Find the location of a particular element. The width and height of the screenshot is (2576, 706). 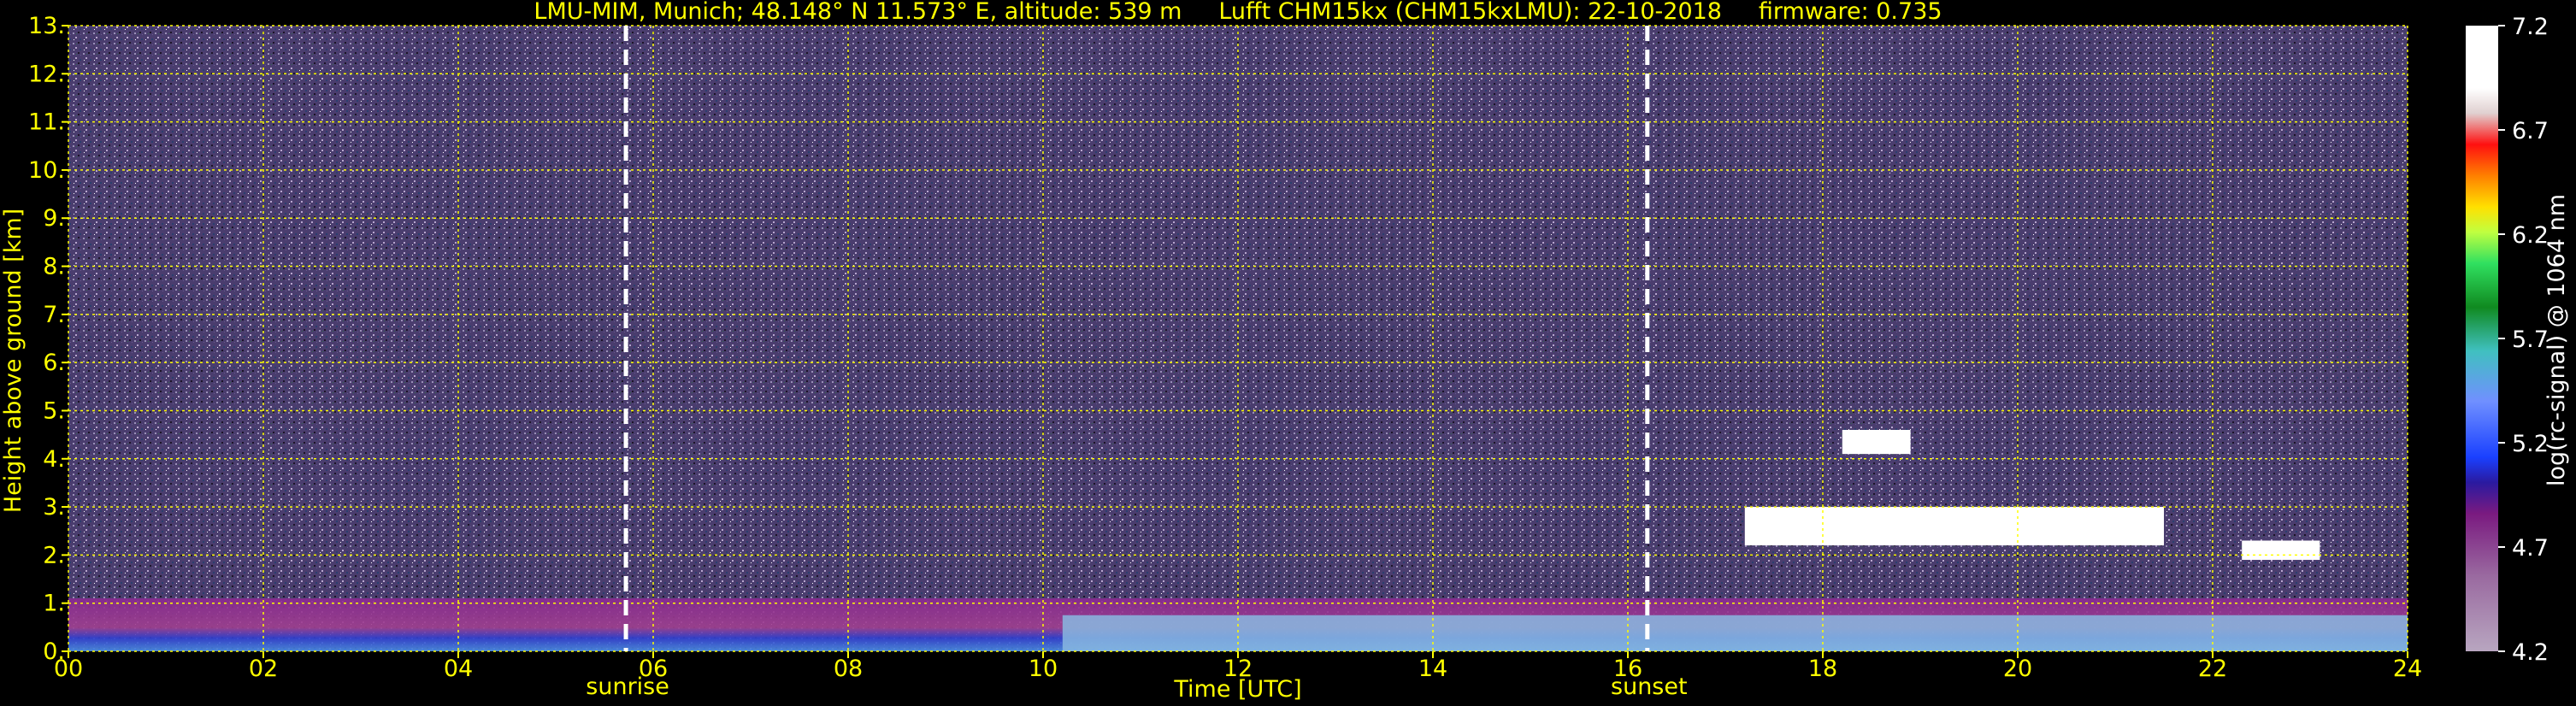

y-tick-label: 8. is located at coordinates (54, 267).